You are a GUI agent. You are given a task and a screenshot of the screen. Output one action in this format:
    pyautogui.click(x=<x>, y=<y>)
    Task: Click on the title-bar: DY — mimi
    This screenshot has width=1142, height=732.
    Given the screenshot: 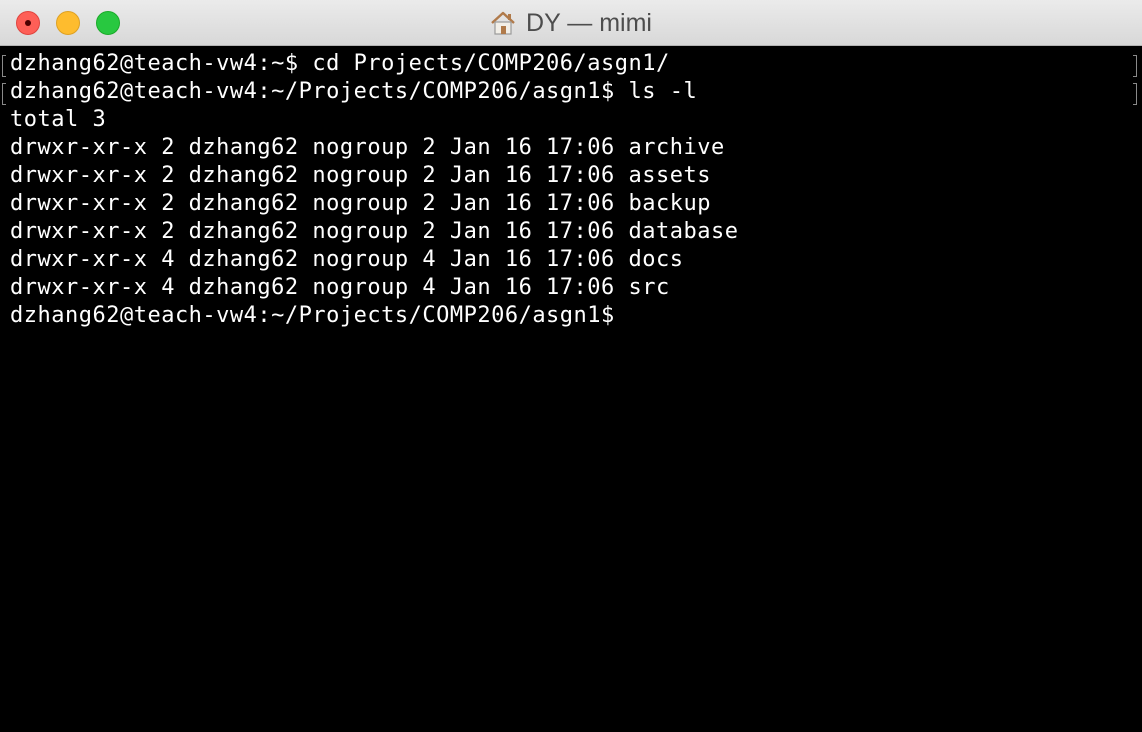 What is the action you would take?
    pyautogui.click(x=571, y=23)
    